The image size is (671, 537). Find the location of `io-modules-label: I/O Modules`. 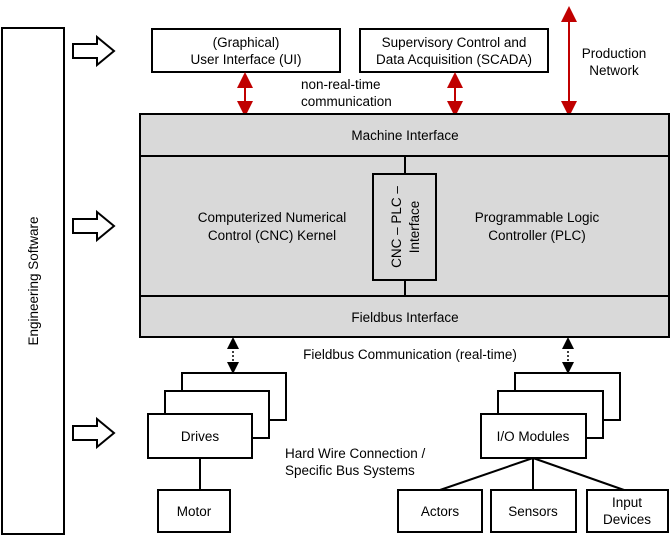

io-modules-label: I/O Modules is located at coordinates (533, 436).